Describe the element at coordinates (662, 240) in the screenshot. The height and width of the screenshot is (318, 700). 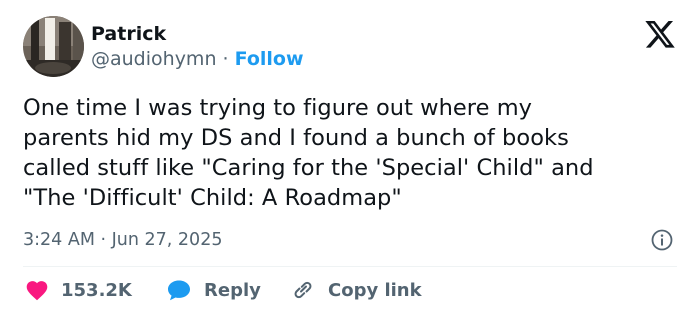
I see `info-icon` at that location.